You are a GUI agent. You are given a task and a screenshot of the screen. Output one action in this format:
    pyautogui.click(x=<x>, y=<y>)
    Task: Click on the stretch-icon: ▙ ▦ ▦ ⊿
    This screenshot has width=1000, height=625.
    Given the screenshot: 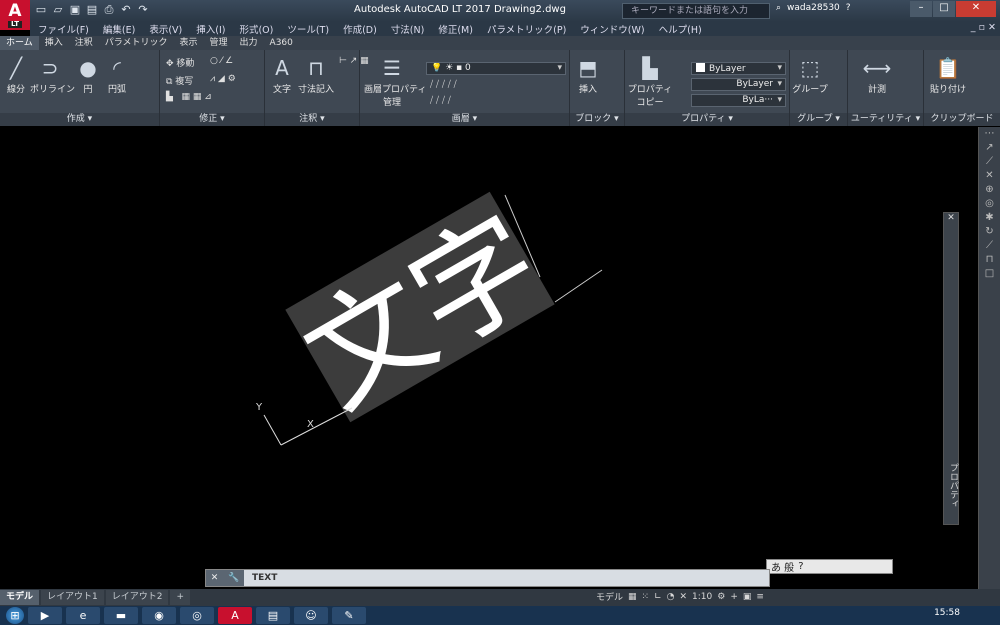 What is the action you would take?
    pyautogui.click(x=189, y=97)
    